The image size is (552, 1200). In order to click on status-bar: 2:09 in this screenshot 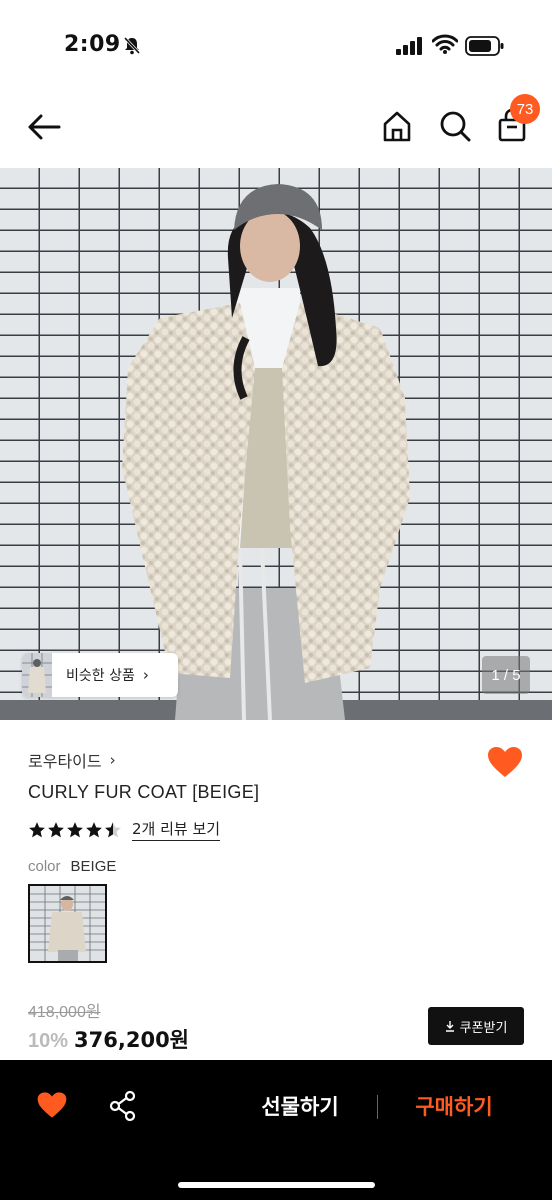, I will do `click(276, 45)`.